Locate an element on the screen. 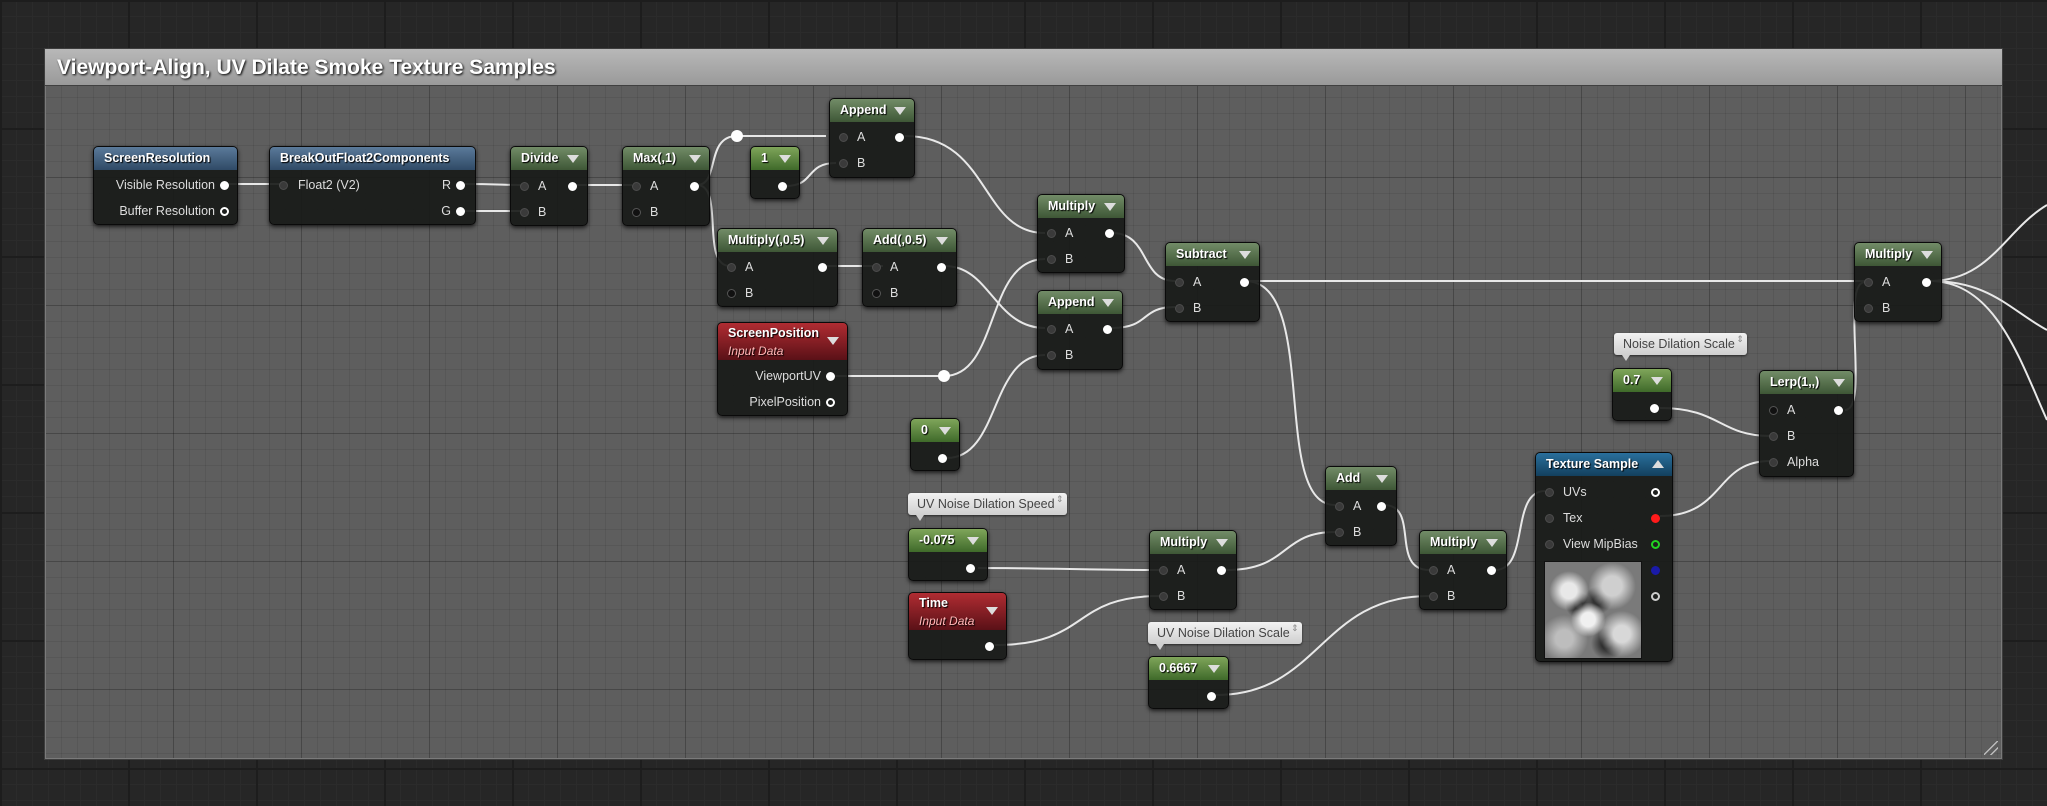  multiply-half-node: Multiply(,0.5) A B is located at coordinates (777, 267).